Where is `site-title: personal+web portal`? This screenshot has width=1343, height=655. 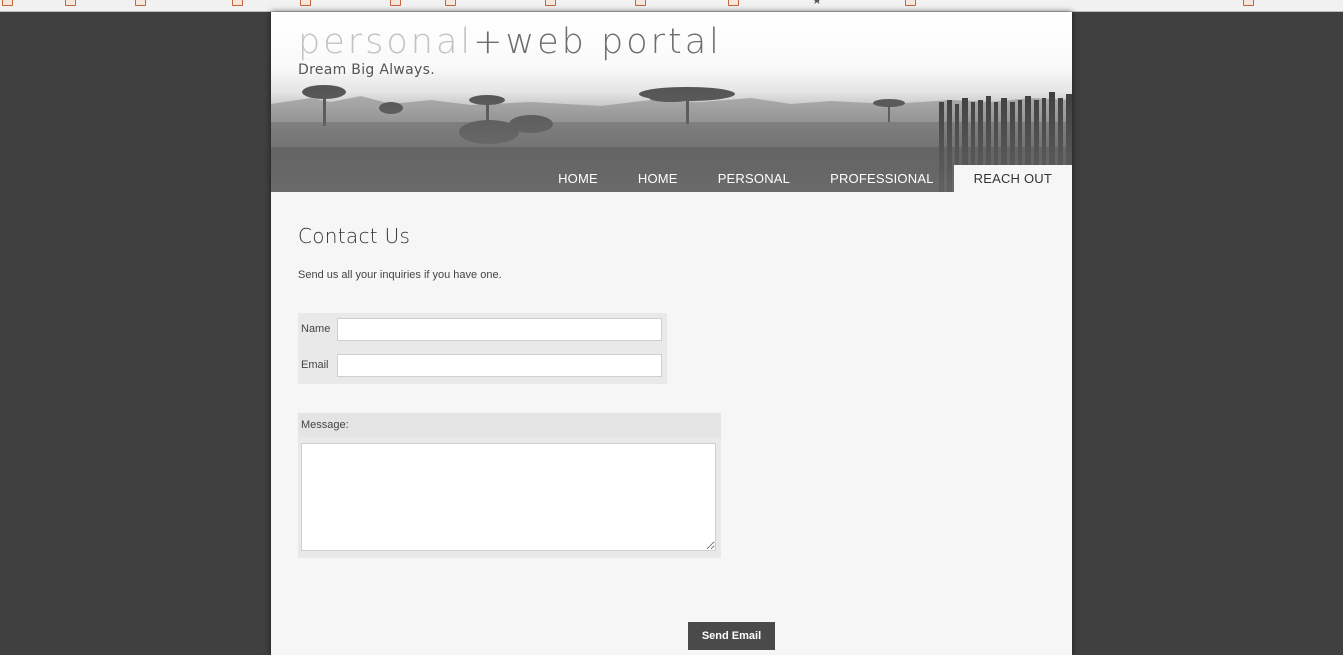
site-title: personal+web portal is located at coordinates (510, 42).